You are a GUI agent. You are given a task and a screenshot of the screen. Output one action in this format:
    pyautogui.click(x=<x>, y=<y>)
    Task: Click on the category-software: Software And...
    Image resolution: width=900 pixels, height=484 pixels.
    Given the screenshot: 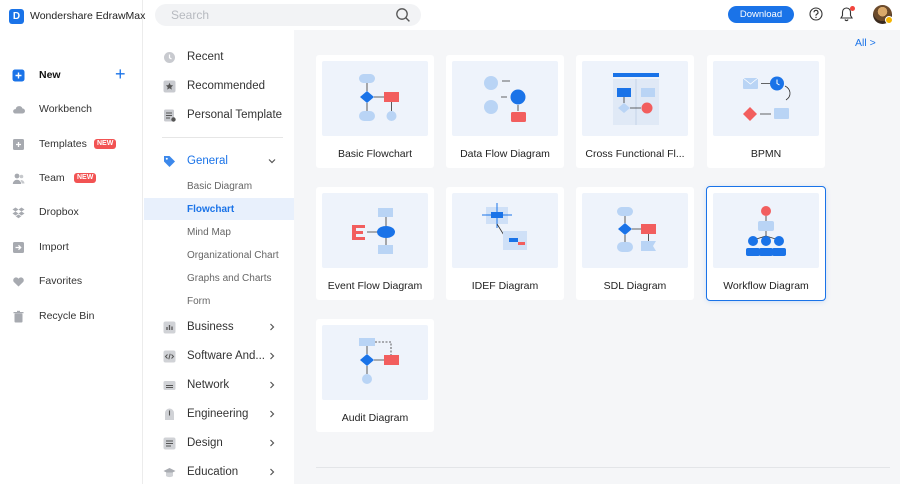 What is the action you would take?
    pyautogui.click(x=219, y=356)
    